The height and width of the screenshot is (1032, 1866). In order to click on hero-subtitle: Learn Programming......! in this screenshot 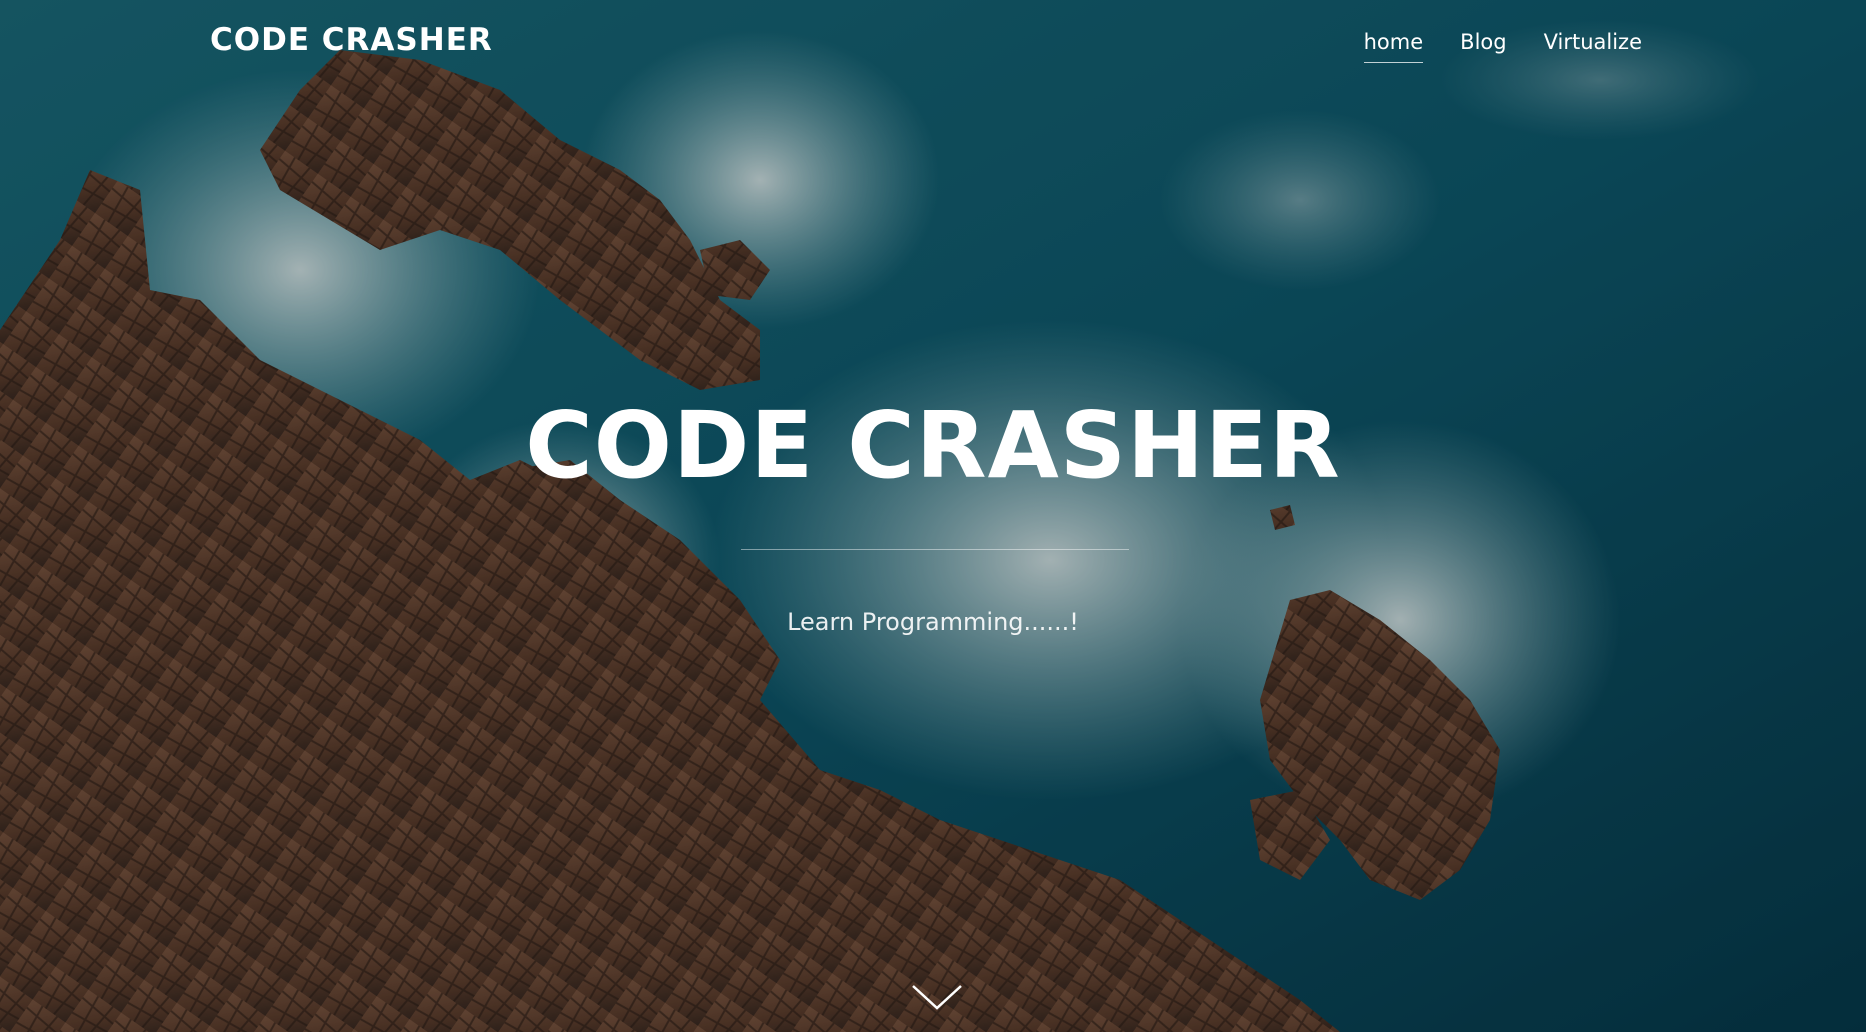, I will do `click(933, 622)`.